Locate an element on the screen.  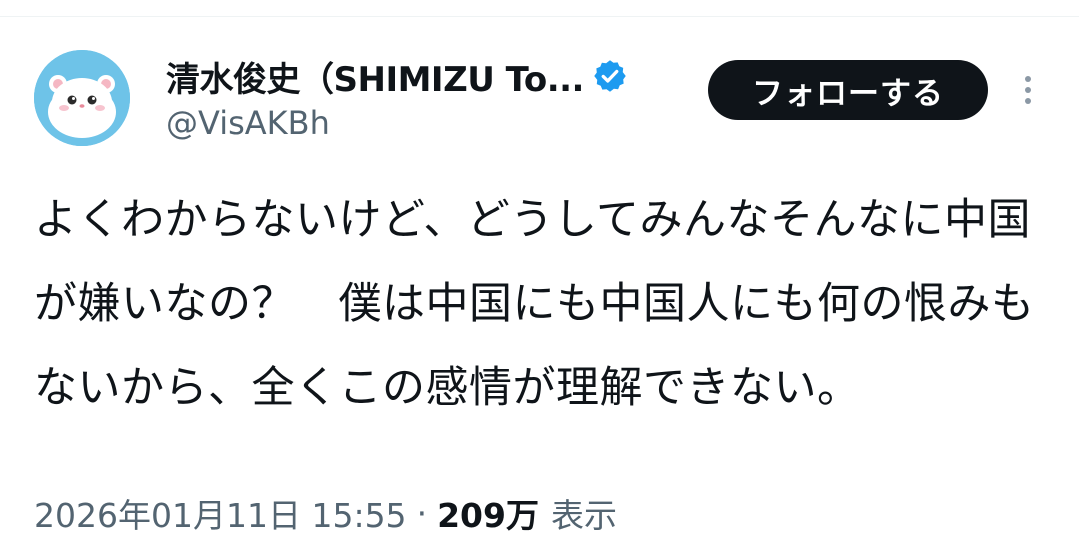
view-count: 209万 is located at coordinates (488, 515).